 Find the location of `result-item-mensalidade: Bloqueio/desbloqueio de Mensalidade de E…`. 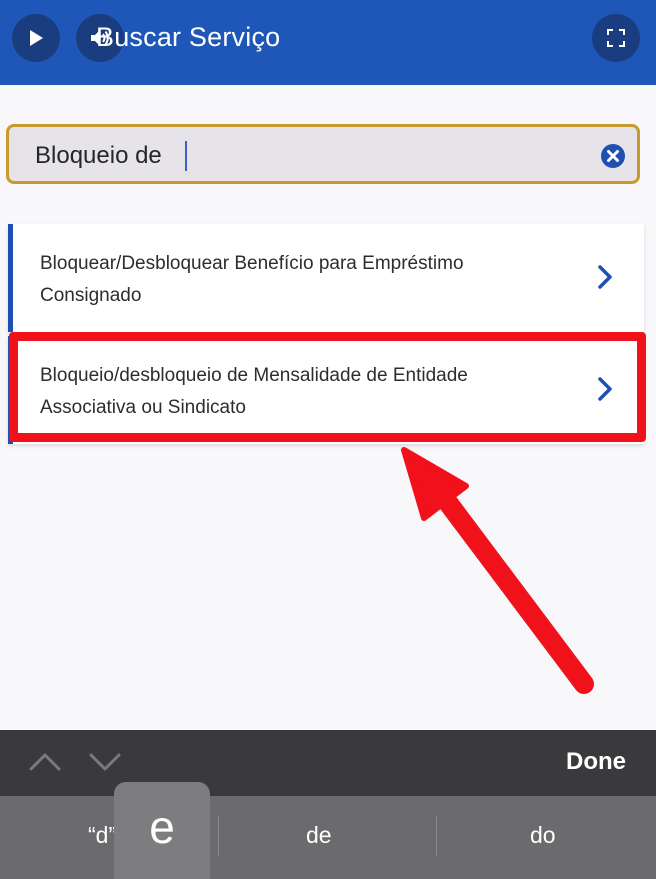

result-item-mensalidade: Bloqueio/desbloqueio de Mensalidade de E… is located at coordinates (326, 390).